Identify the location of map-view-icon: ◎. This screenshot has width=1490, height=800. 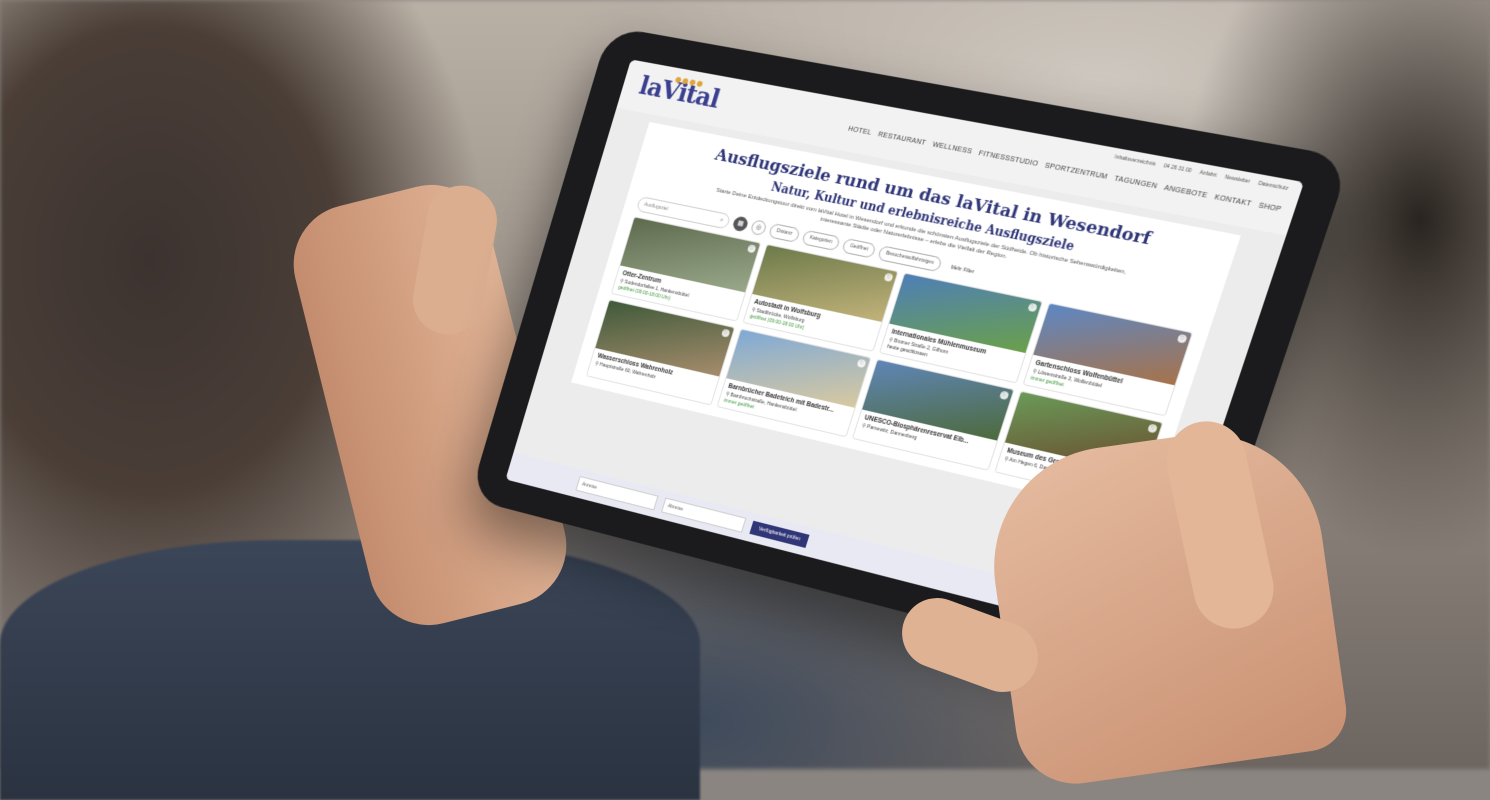
(758, 228).